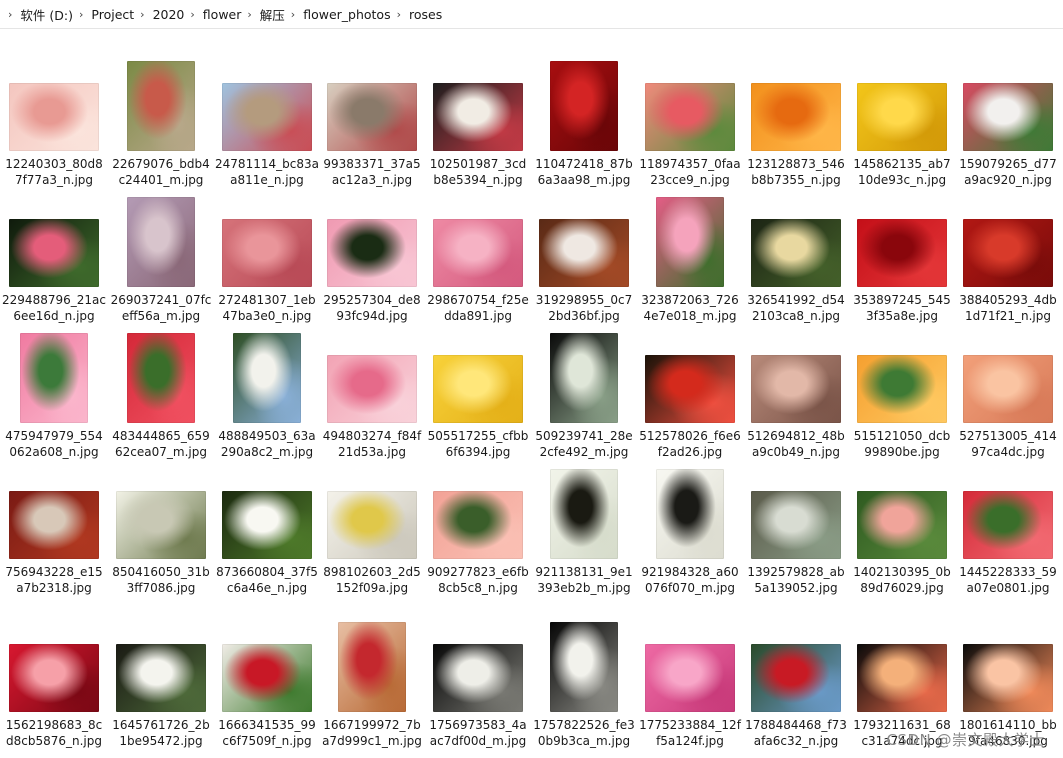 The image size is (1063, 758). Describe the element at coordinates (112, 14) in the screenshot. I see `breadcrumb-item: Project` at that location.